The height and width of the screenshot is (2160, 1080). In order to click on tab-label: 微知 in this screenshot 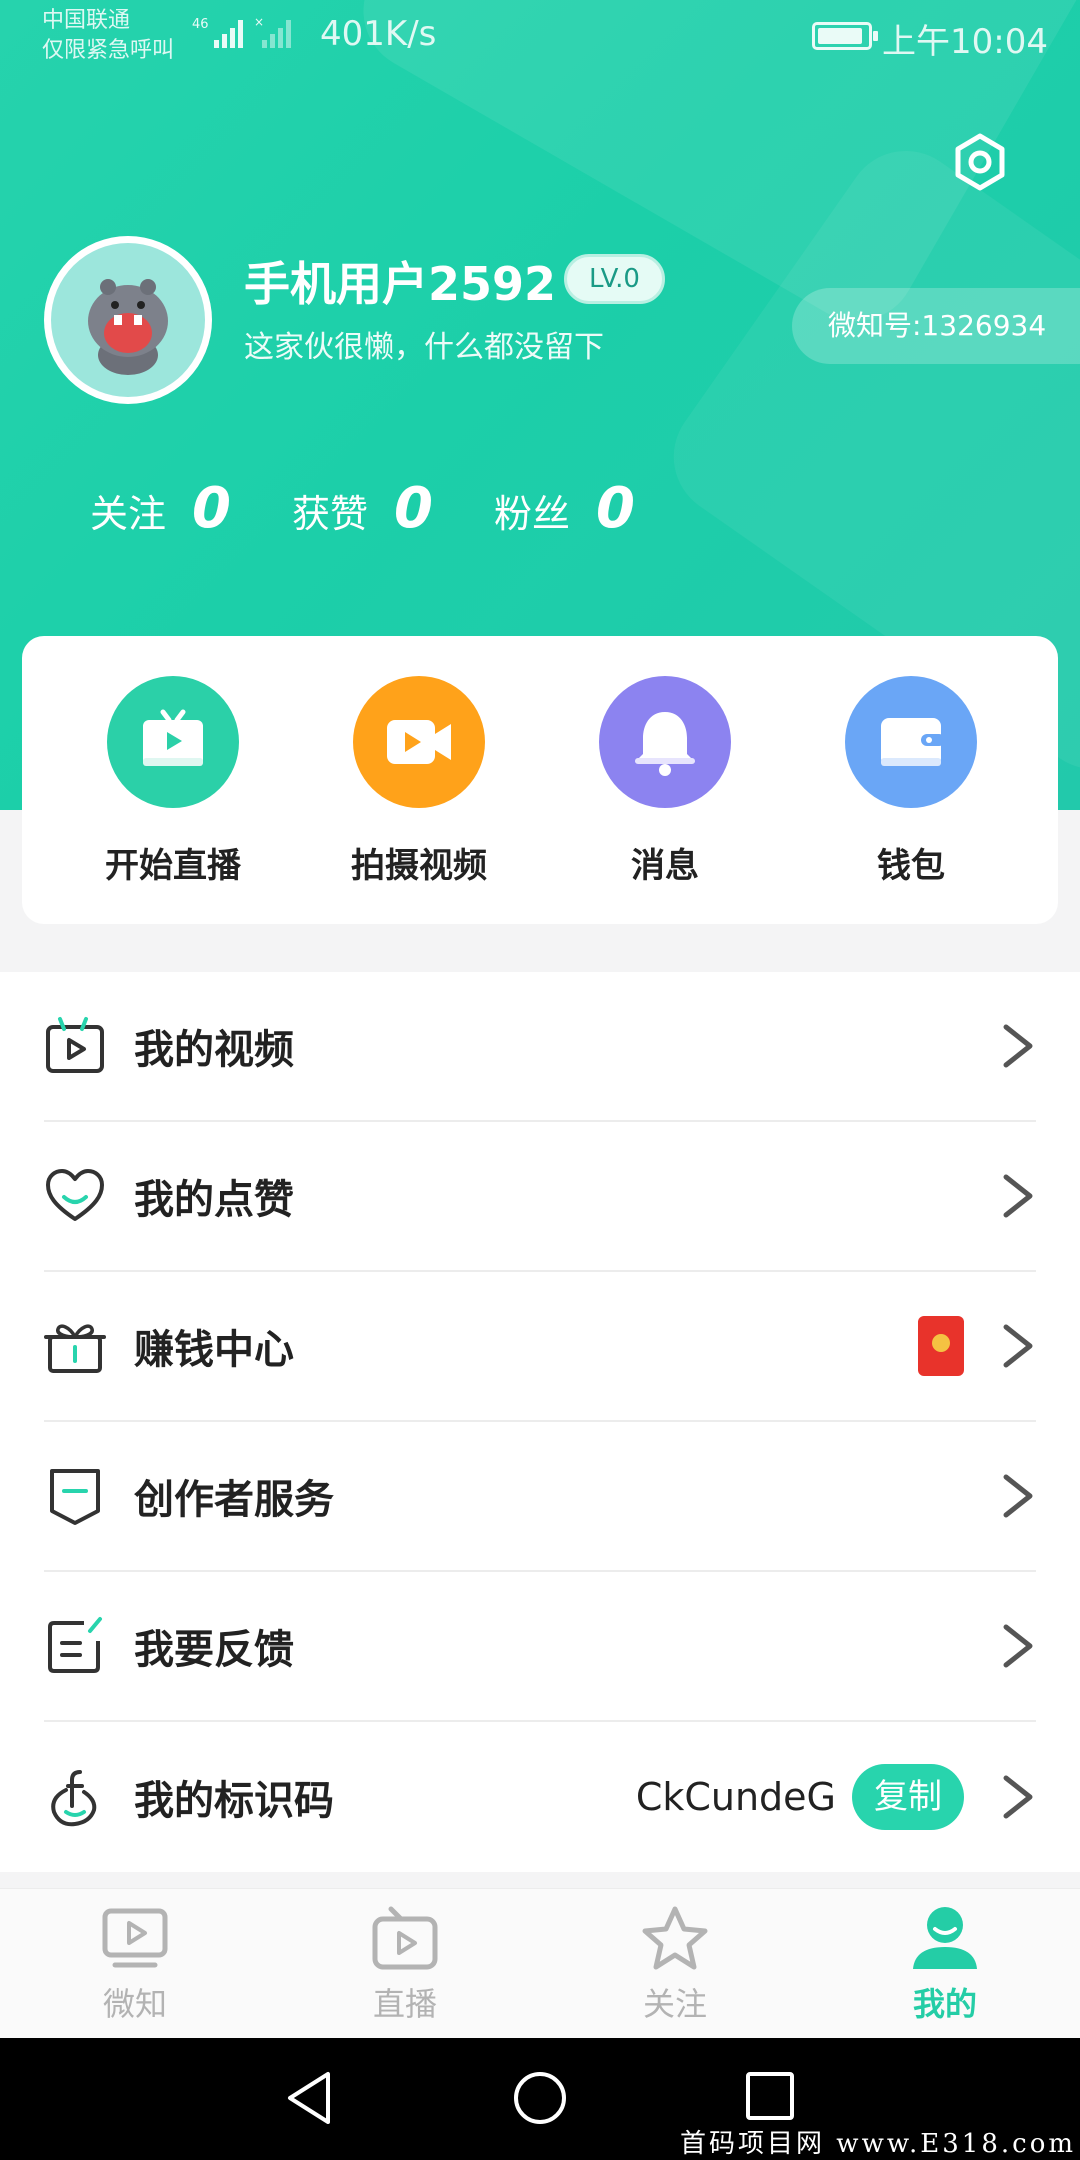, I will do `click(134, 2004)`.